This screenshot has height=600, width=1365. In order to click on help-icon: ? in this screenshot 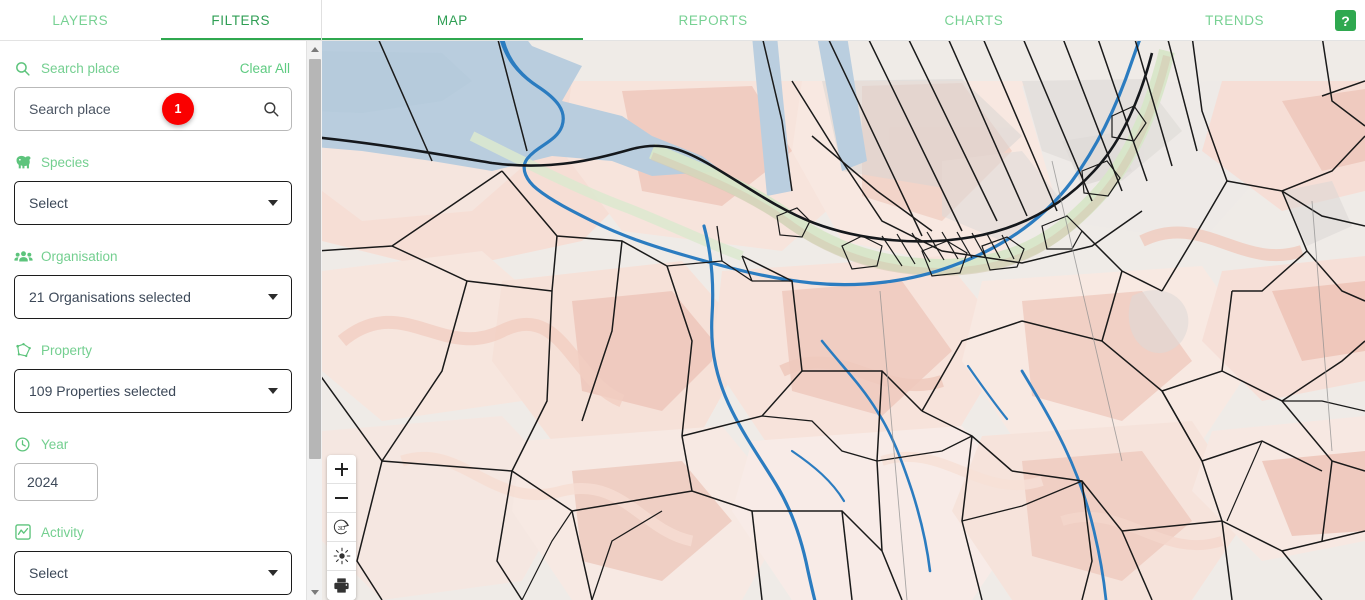, I will do `click(1345, 20)`.